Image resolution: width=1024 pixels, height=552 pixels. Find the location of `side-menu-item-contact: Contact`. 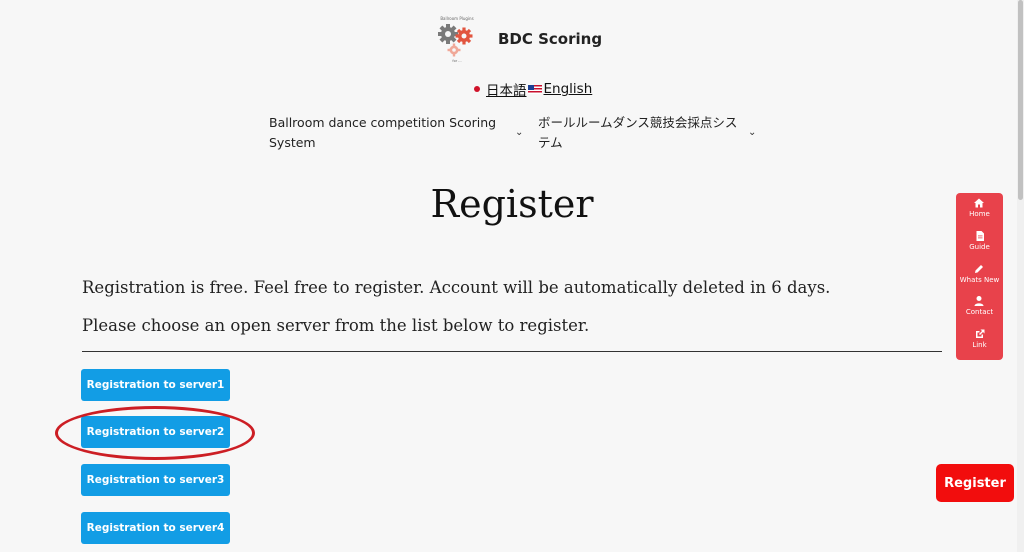

side-menu-item-contact: Contact is located at coordinates (979, 310).